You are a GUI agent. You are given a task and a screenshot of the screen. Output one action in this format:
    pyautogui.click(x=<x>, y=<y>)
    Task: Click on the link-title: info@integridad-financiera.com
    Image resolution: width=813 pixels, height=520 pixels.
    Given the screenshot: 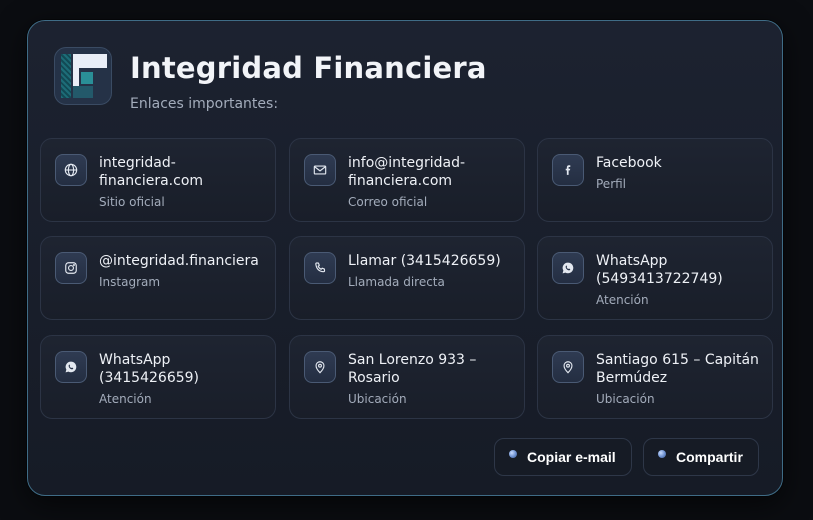 What is the action you would take?
    pyautogui.click(x=407, y=172)
    